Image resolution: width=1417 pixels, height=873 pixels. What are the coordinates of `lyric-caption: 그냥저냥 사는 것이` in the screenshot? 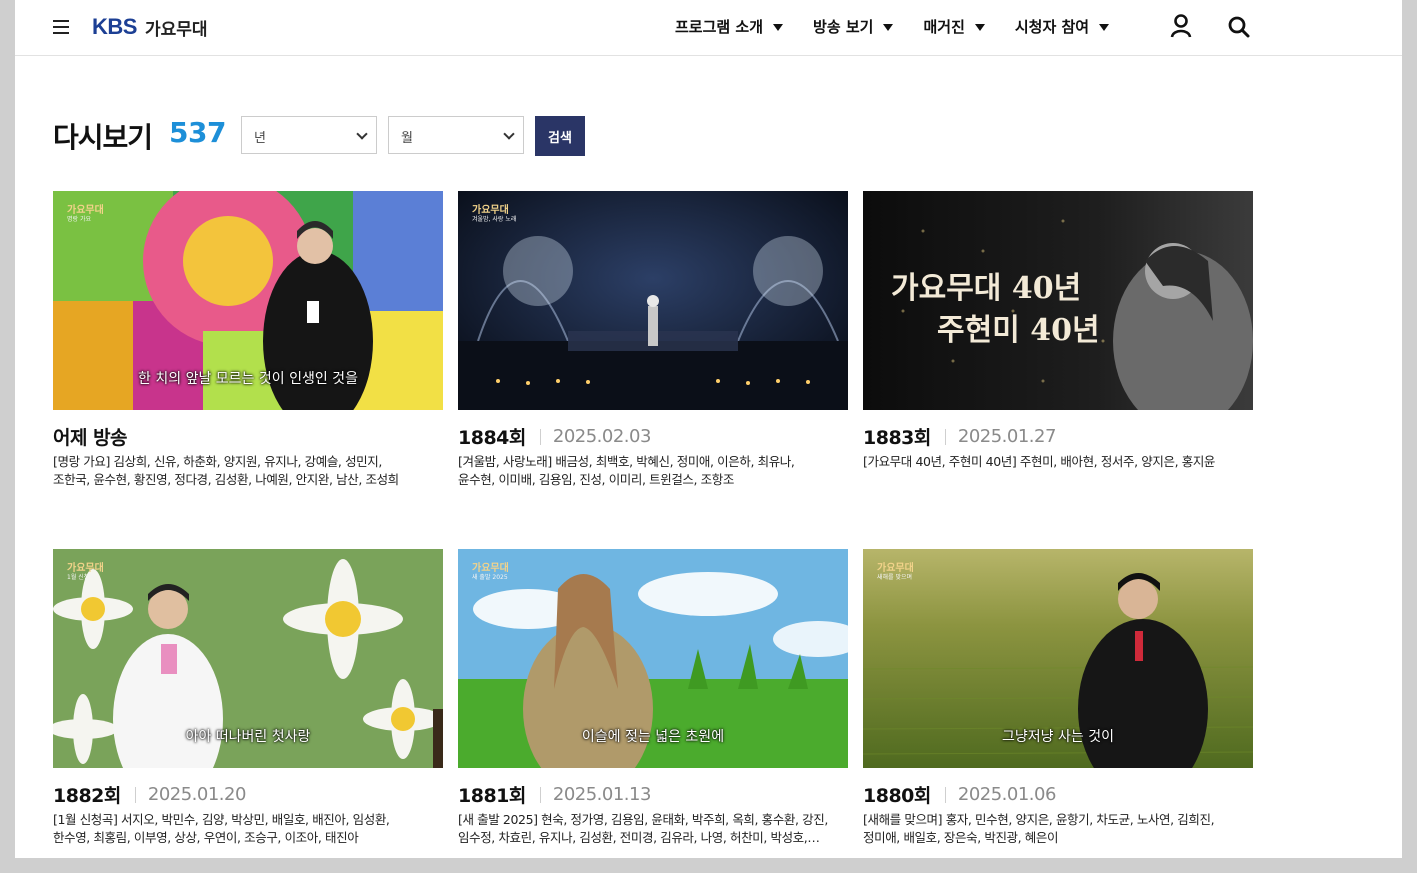 It's located at (1058, 737).